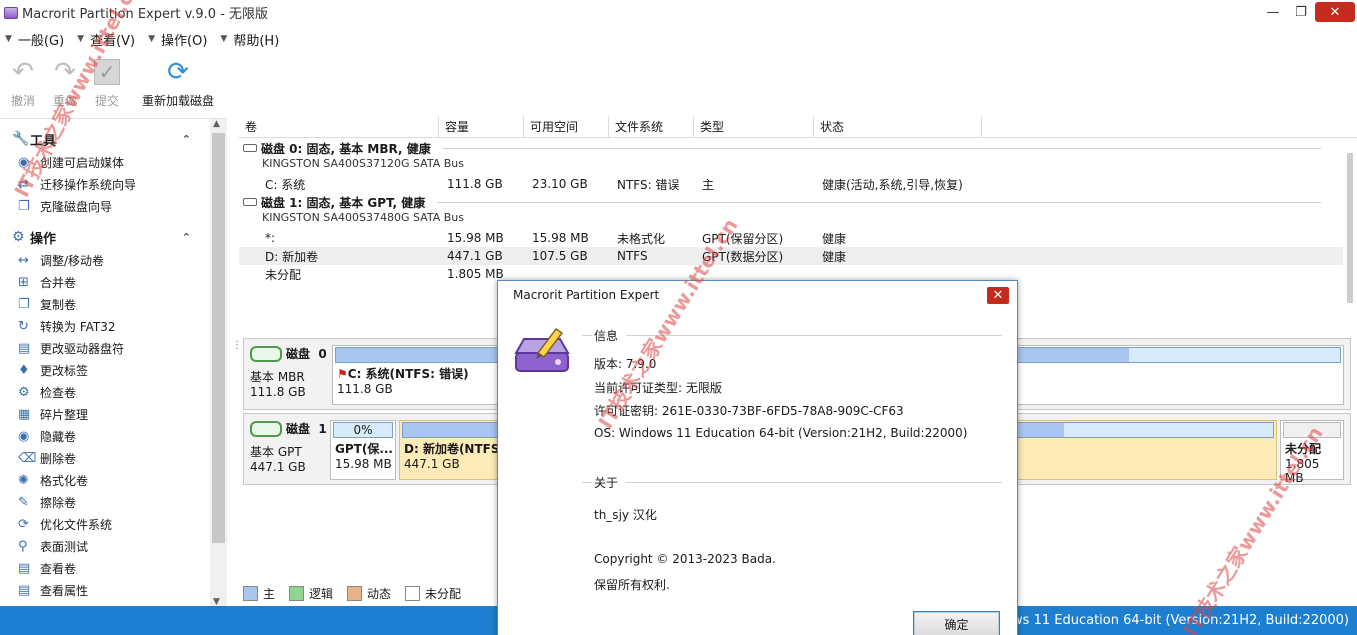 Image resolution: width=1357 pixels, height=635 pixels. Describe the element at coordinates (24, 590) in the screenshot. I see `properties-icon: ▤` at that location.